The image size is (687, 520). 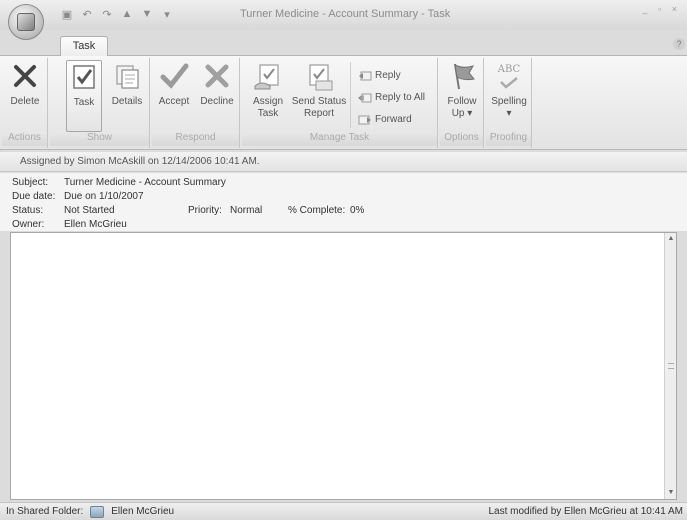 I want to click on reply-button: Reply, so click(x=379, y=76).